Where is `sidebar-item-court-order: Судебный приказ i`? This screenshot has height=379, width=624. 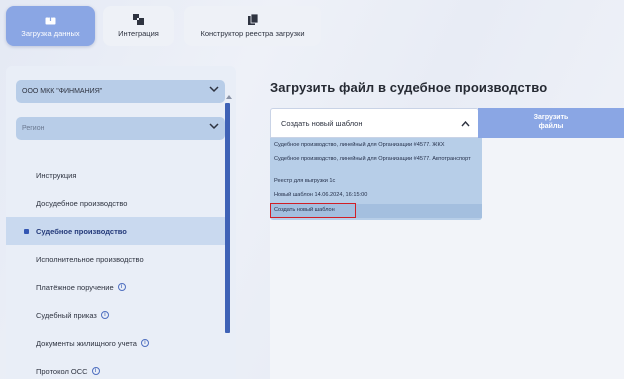
sidebar-item-court-order: Судебный приказ i is located at coordinates (117, 315).